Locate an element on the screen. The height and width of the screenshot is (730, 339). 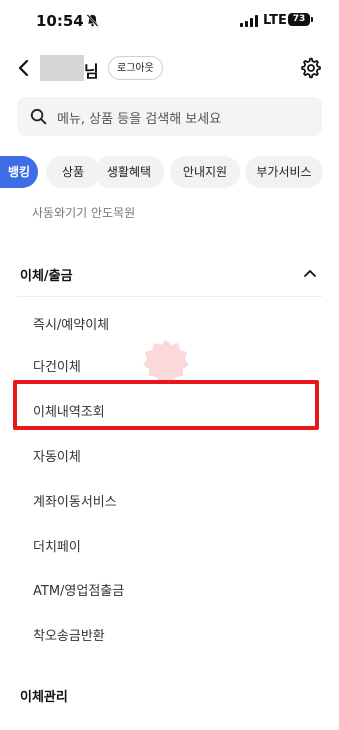
logout-button: 로그아웃 is located at coordinates (135, 68).